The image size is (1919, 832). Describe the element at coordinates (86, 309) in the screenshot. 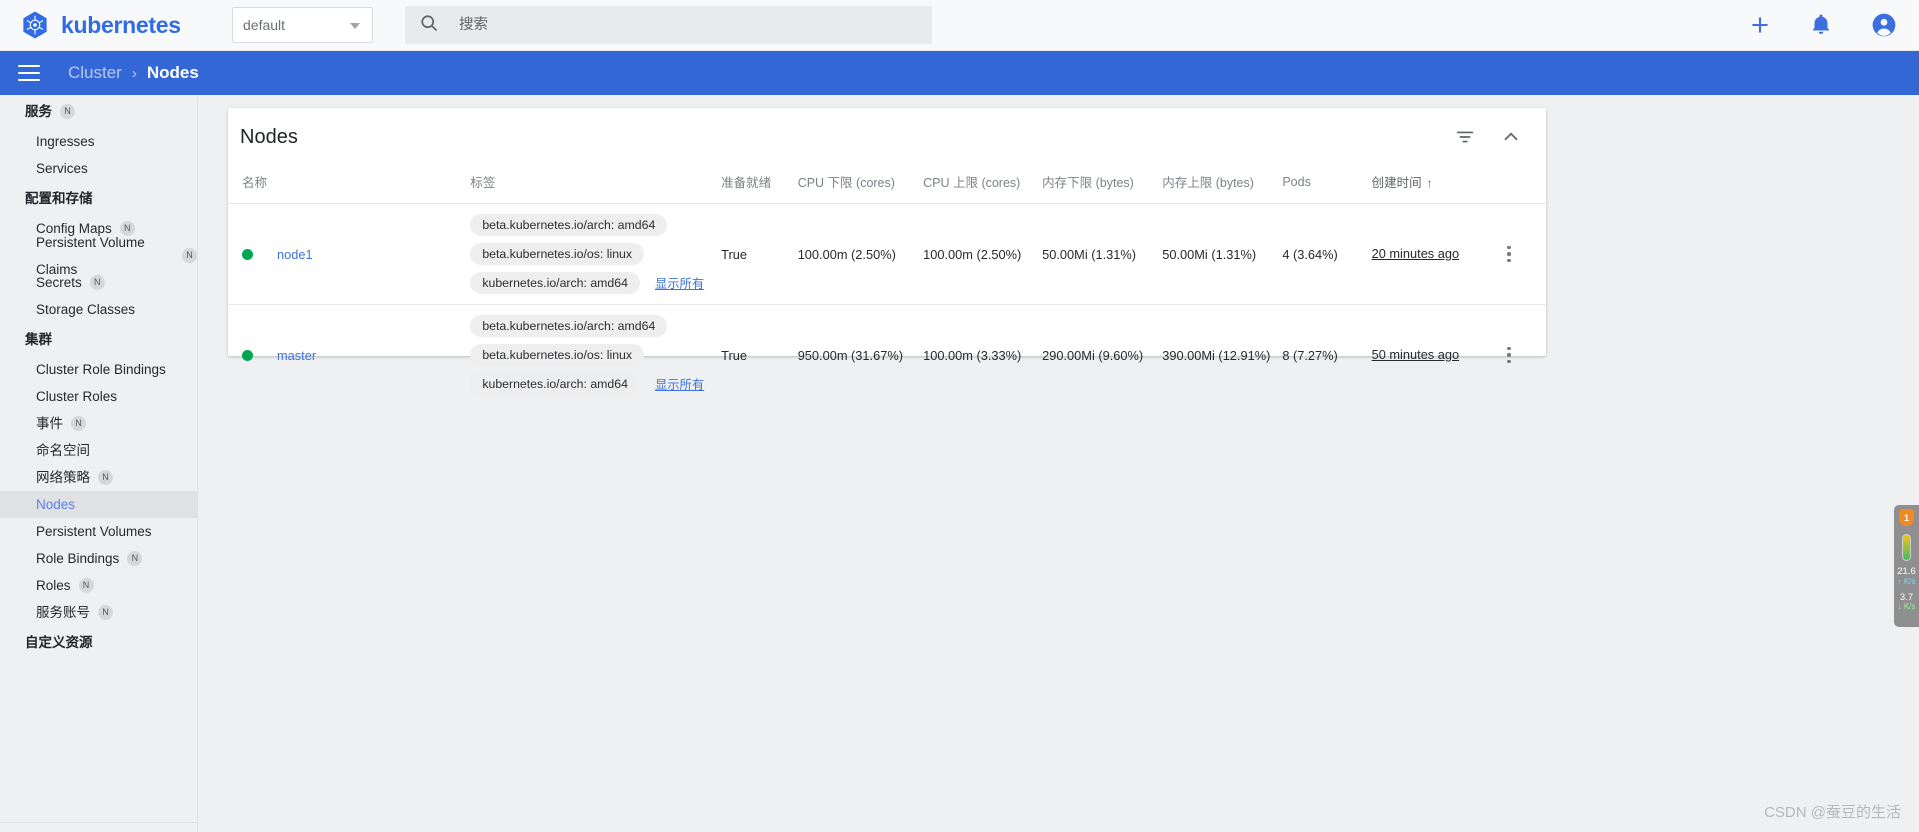

I see `sidebar-item-label: Storage Classes` at that location.